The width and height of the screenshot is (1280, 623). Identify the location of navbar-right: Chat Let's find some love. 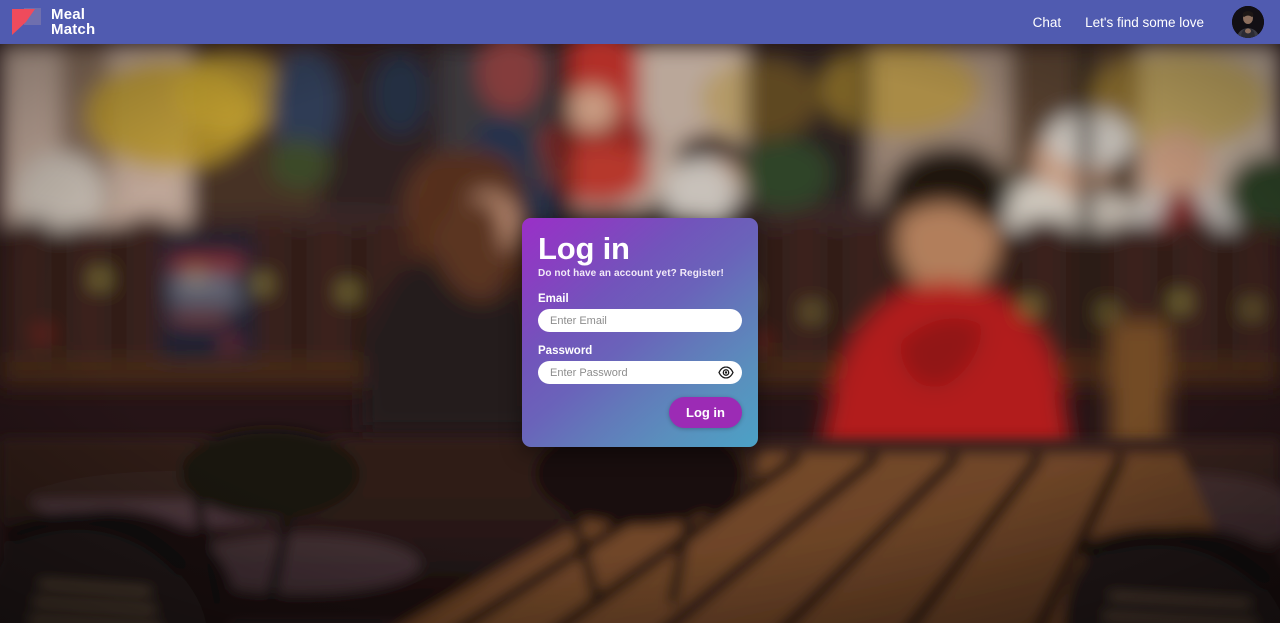
(1148, 22).